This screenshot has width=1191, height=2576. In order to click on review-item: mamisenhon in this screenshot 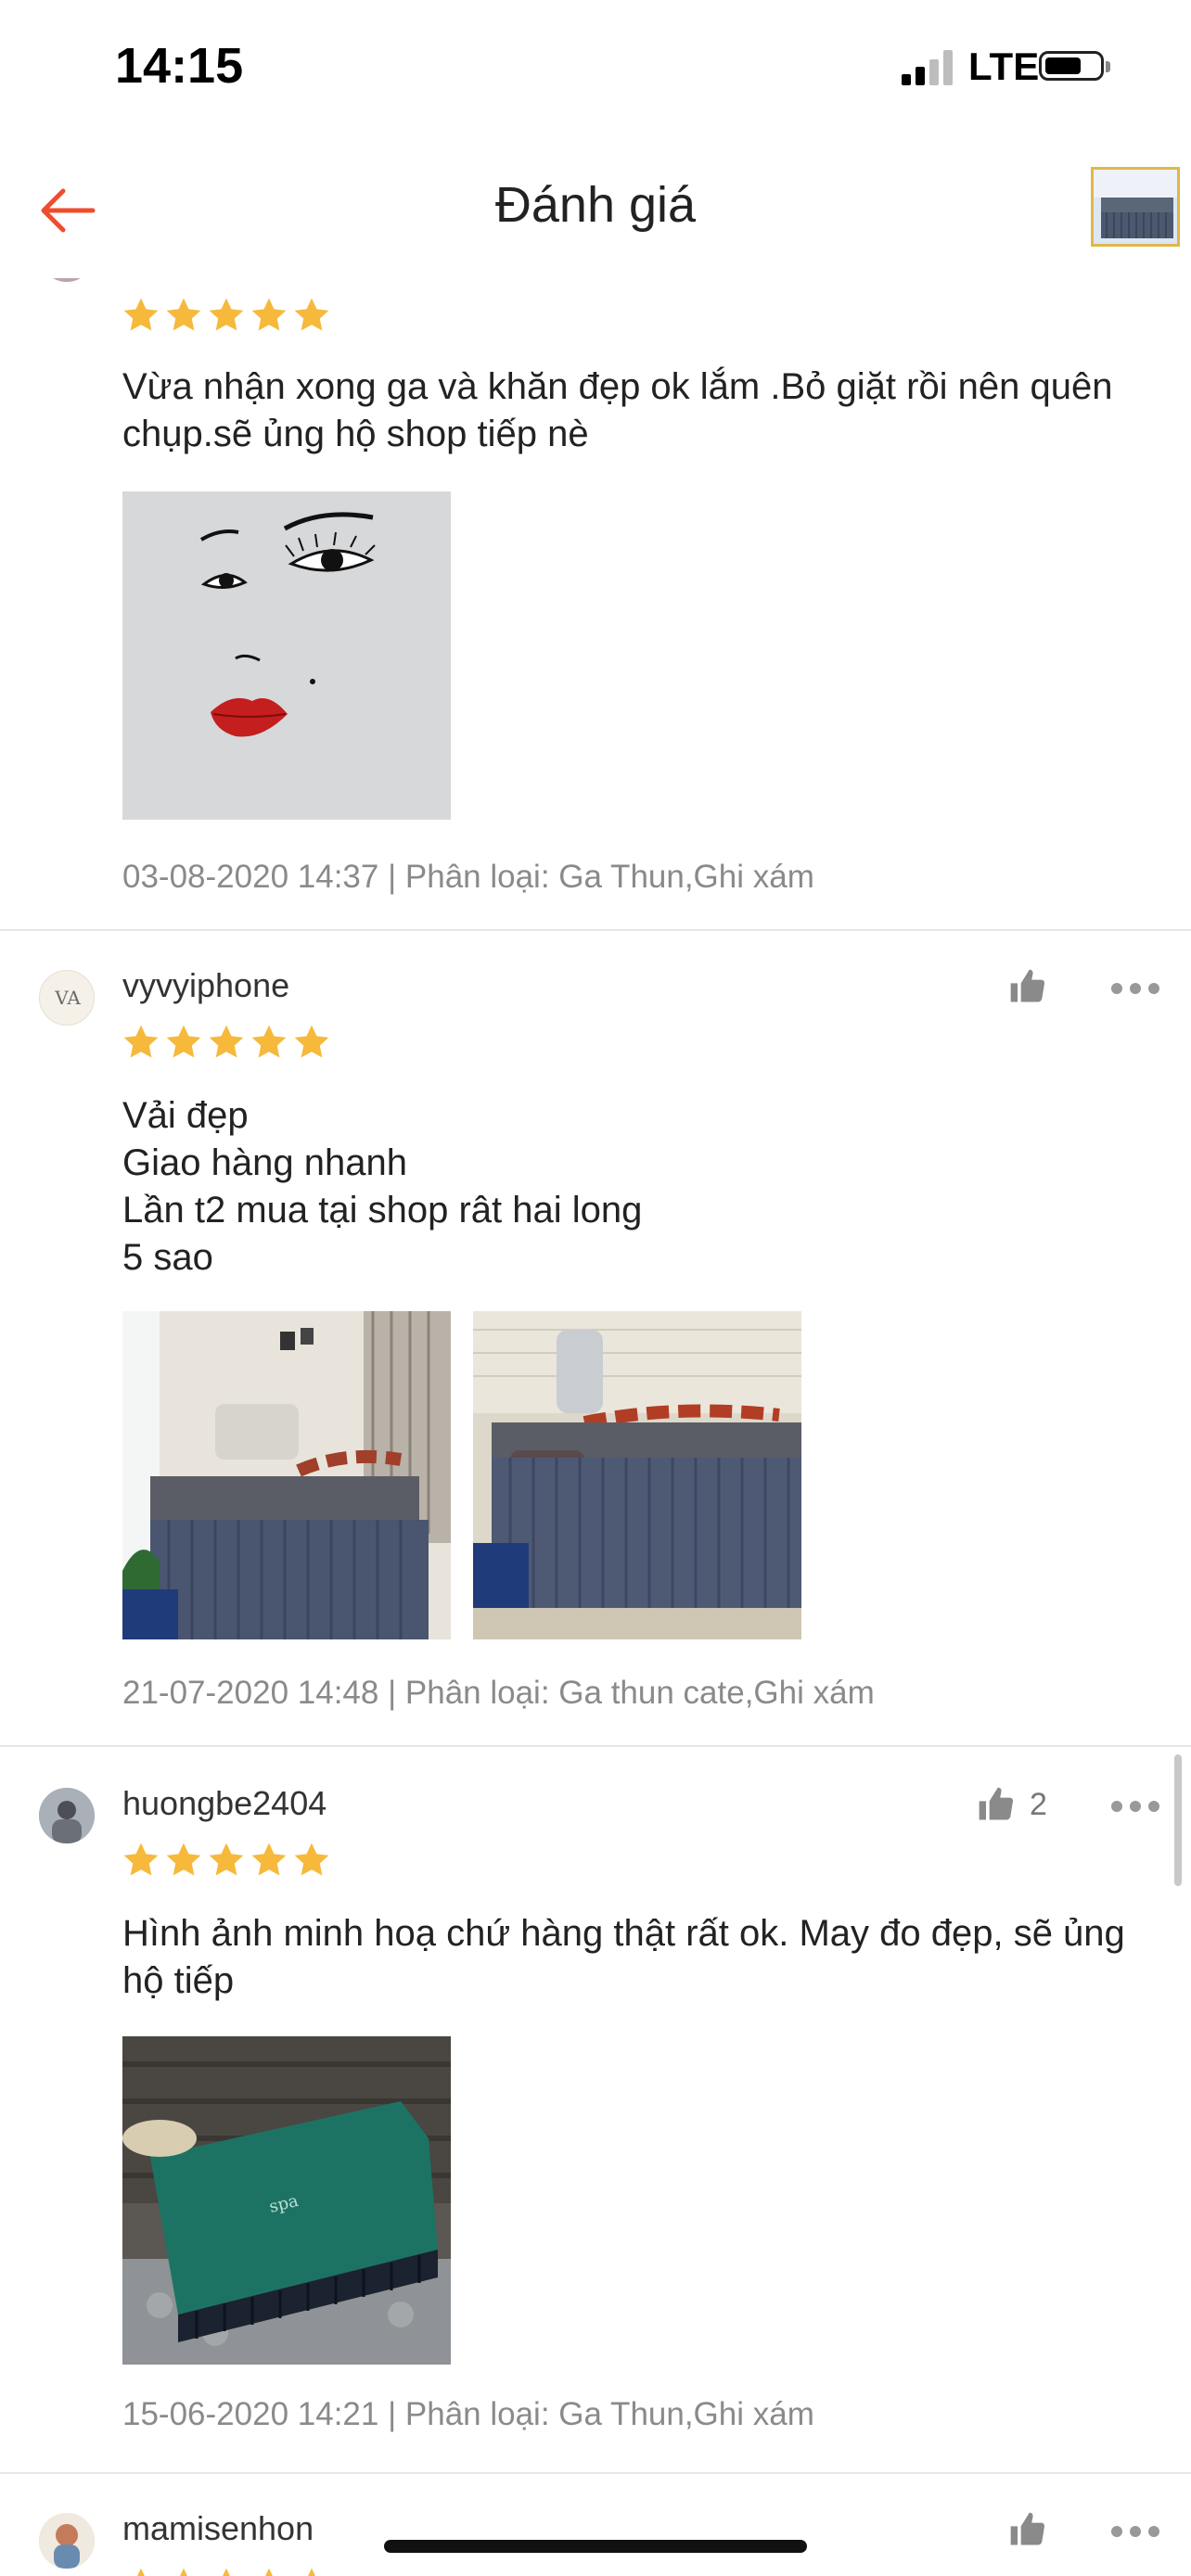, I will do `click(595, 2524)`.